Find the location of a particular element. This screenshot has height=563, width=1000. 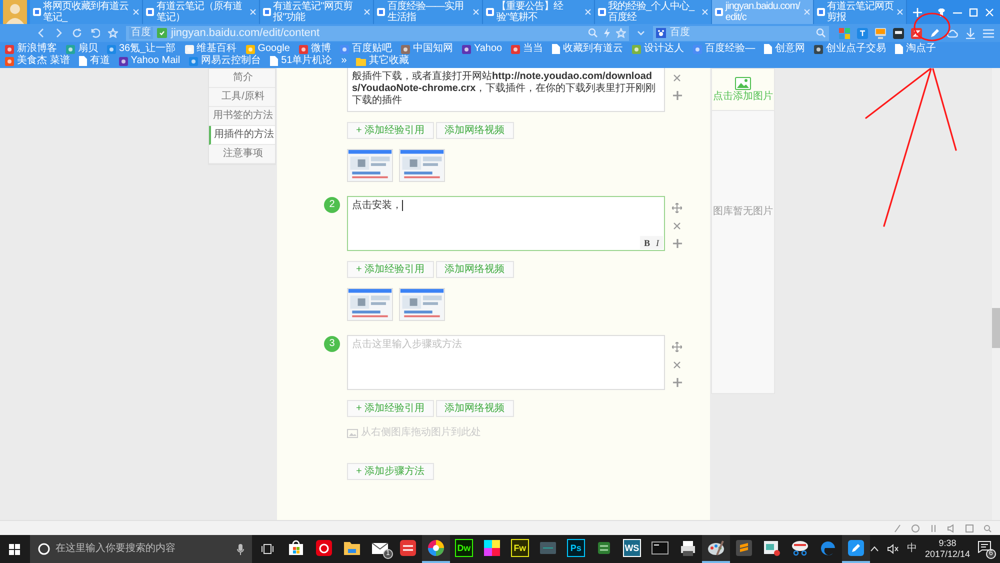

bookmark-link: 中国知网 is located at coordinates (426, 49).